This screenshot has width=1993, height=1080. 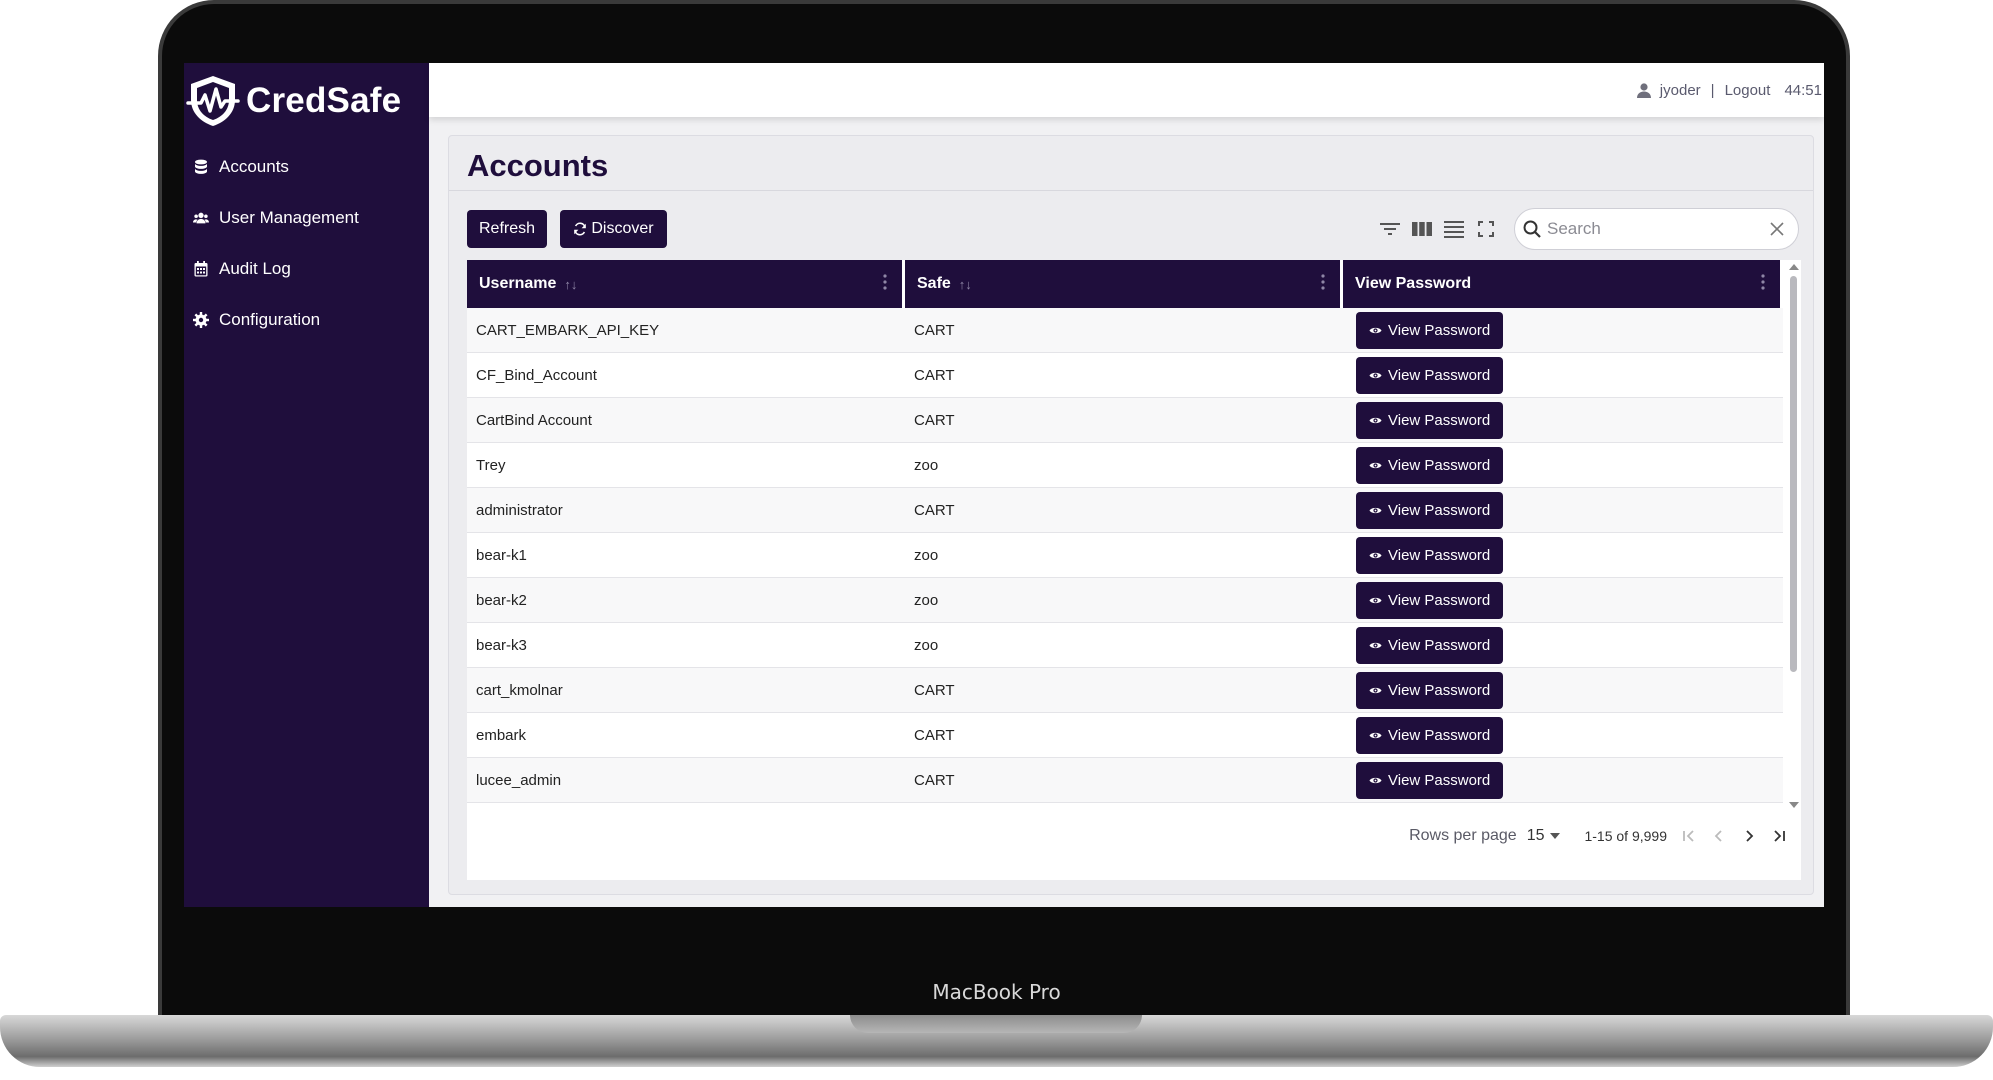 What do you see at coordinates (519, 690) in the screenshot?
I see `username-cell: cart_kmolnar` at bounding box center [519, 690].